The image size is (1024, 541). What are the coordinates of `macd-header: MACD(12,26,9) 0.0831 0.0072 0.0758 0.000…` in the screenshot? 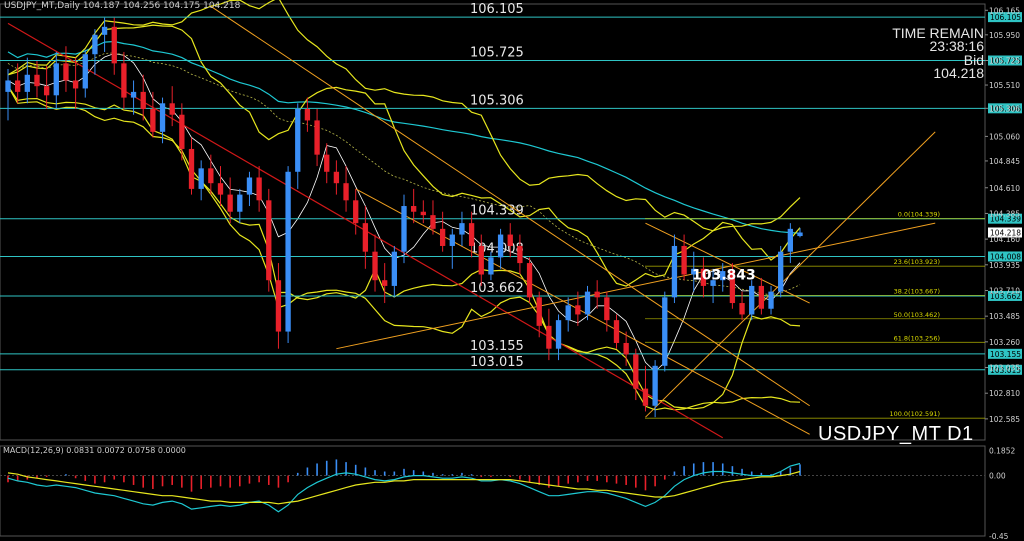 It's located at (94, 450).